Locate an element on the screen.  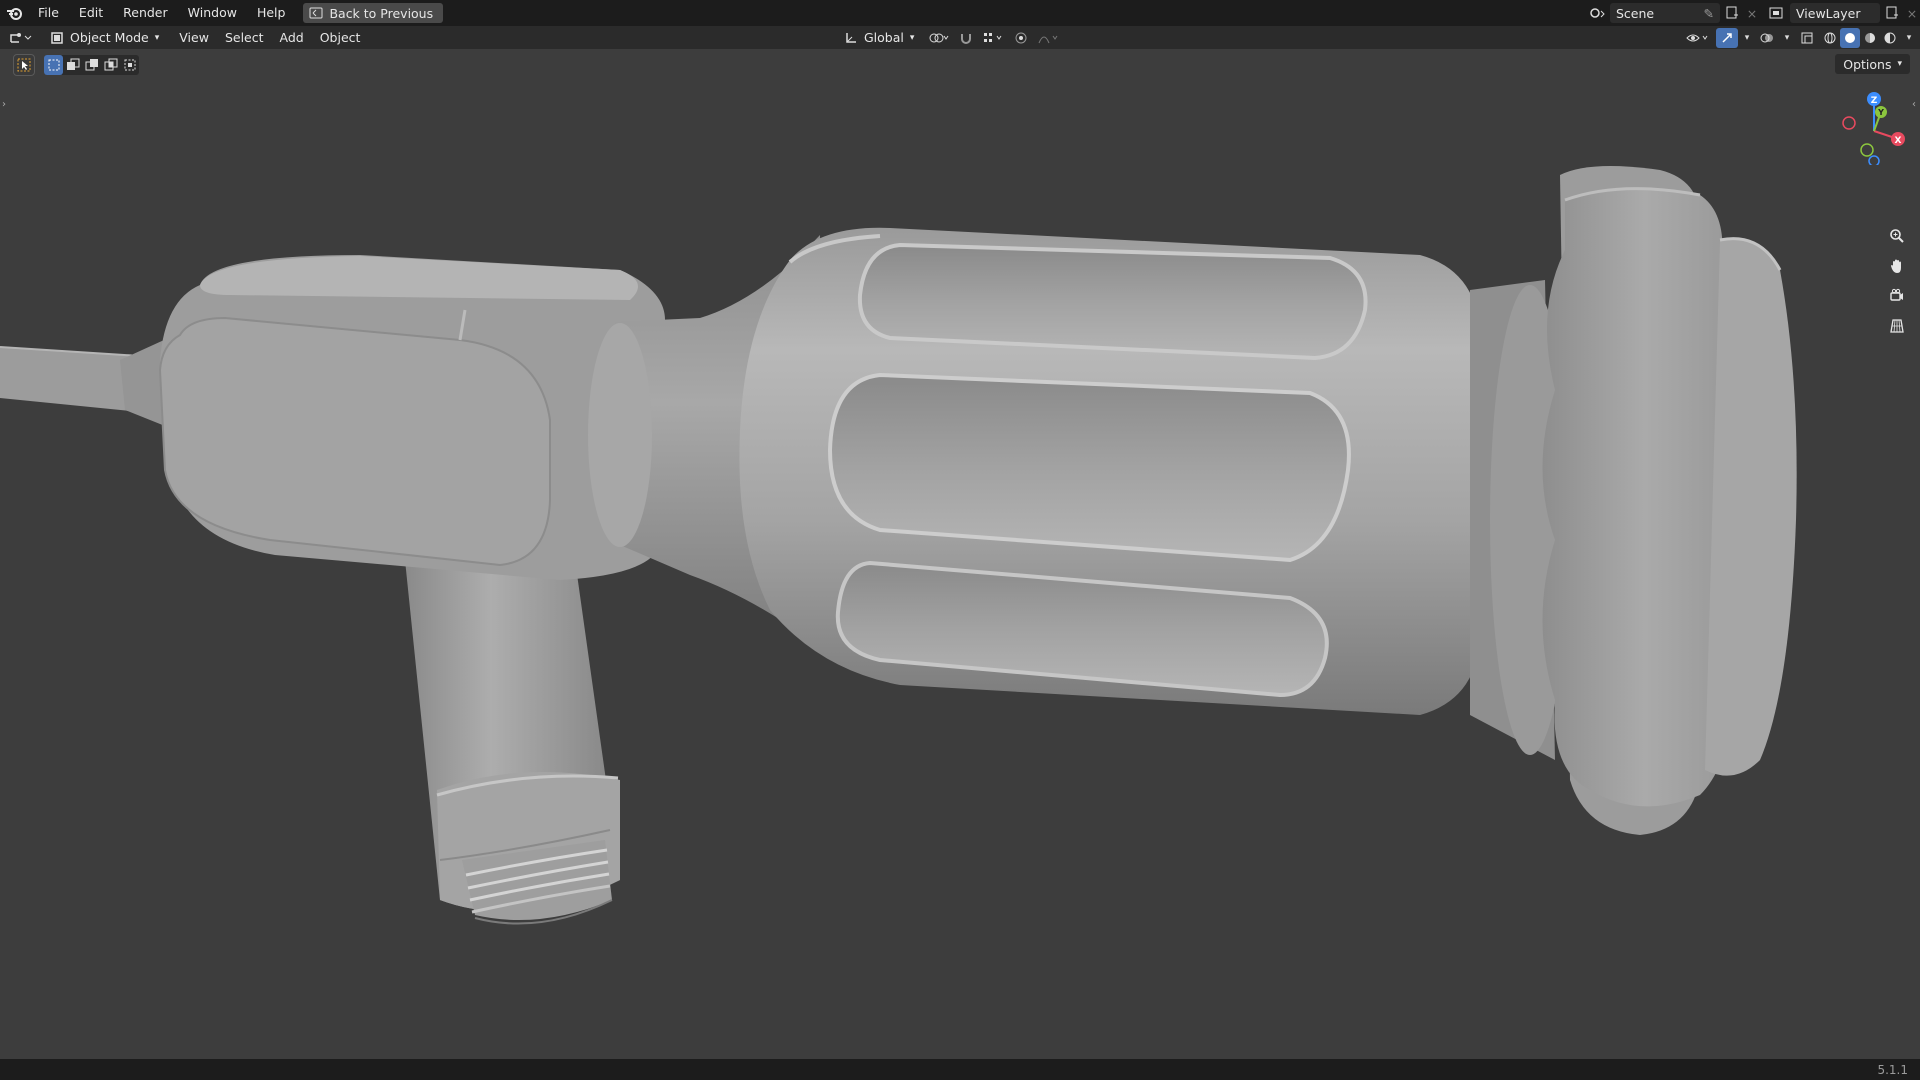
blender-logo-icon is located at coordinates (14, 13).